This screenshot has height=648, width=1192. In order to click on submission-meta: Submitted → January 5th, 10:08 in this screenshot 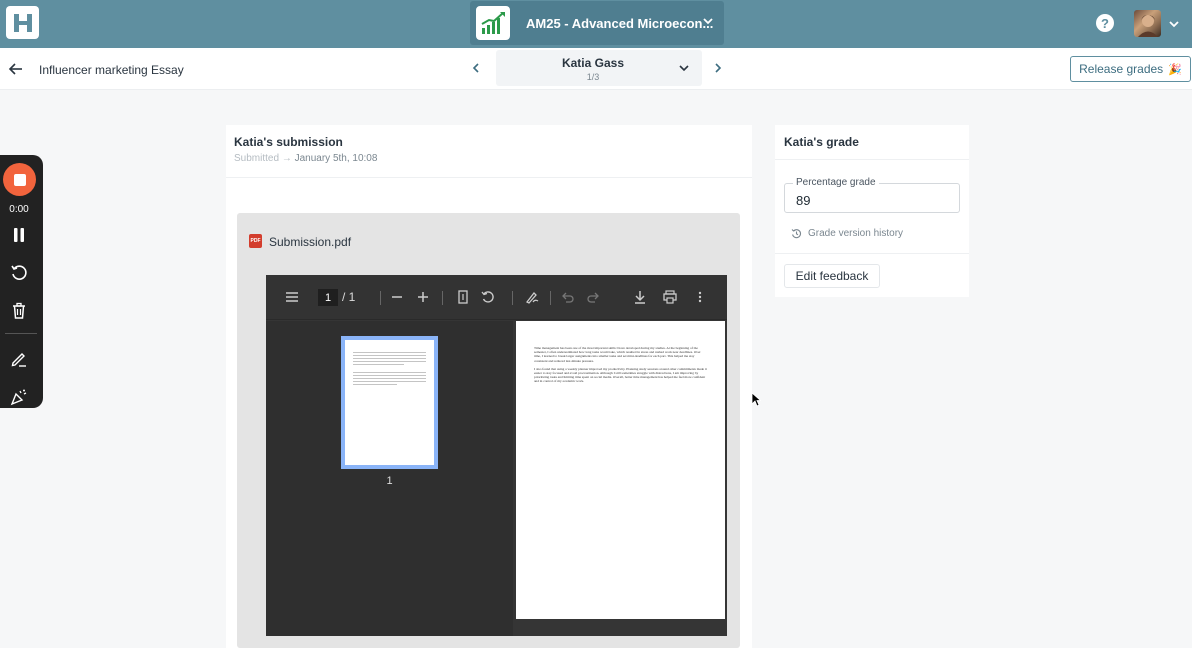, I will do `click(305, 158)`.